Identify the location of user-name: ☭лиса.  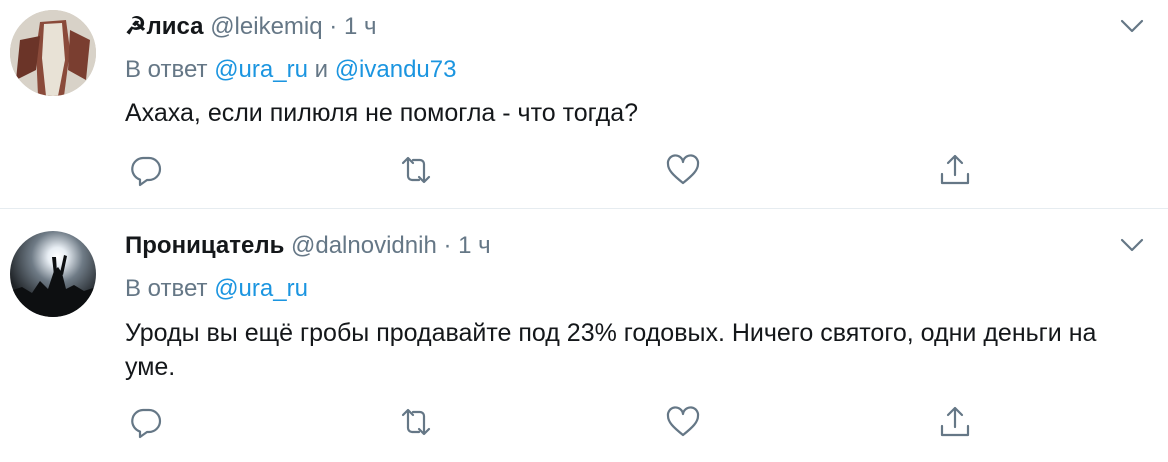
(164, 26).